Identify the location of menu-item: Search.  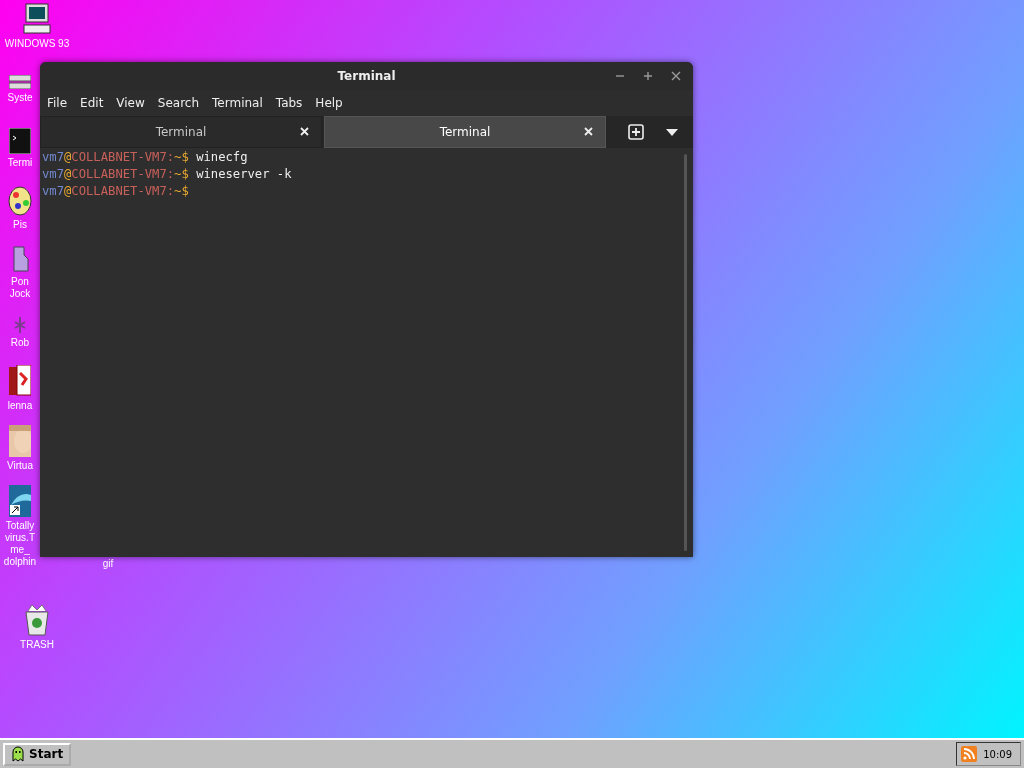
(178, 103).